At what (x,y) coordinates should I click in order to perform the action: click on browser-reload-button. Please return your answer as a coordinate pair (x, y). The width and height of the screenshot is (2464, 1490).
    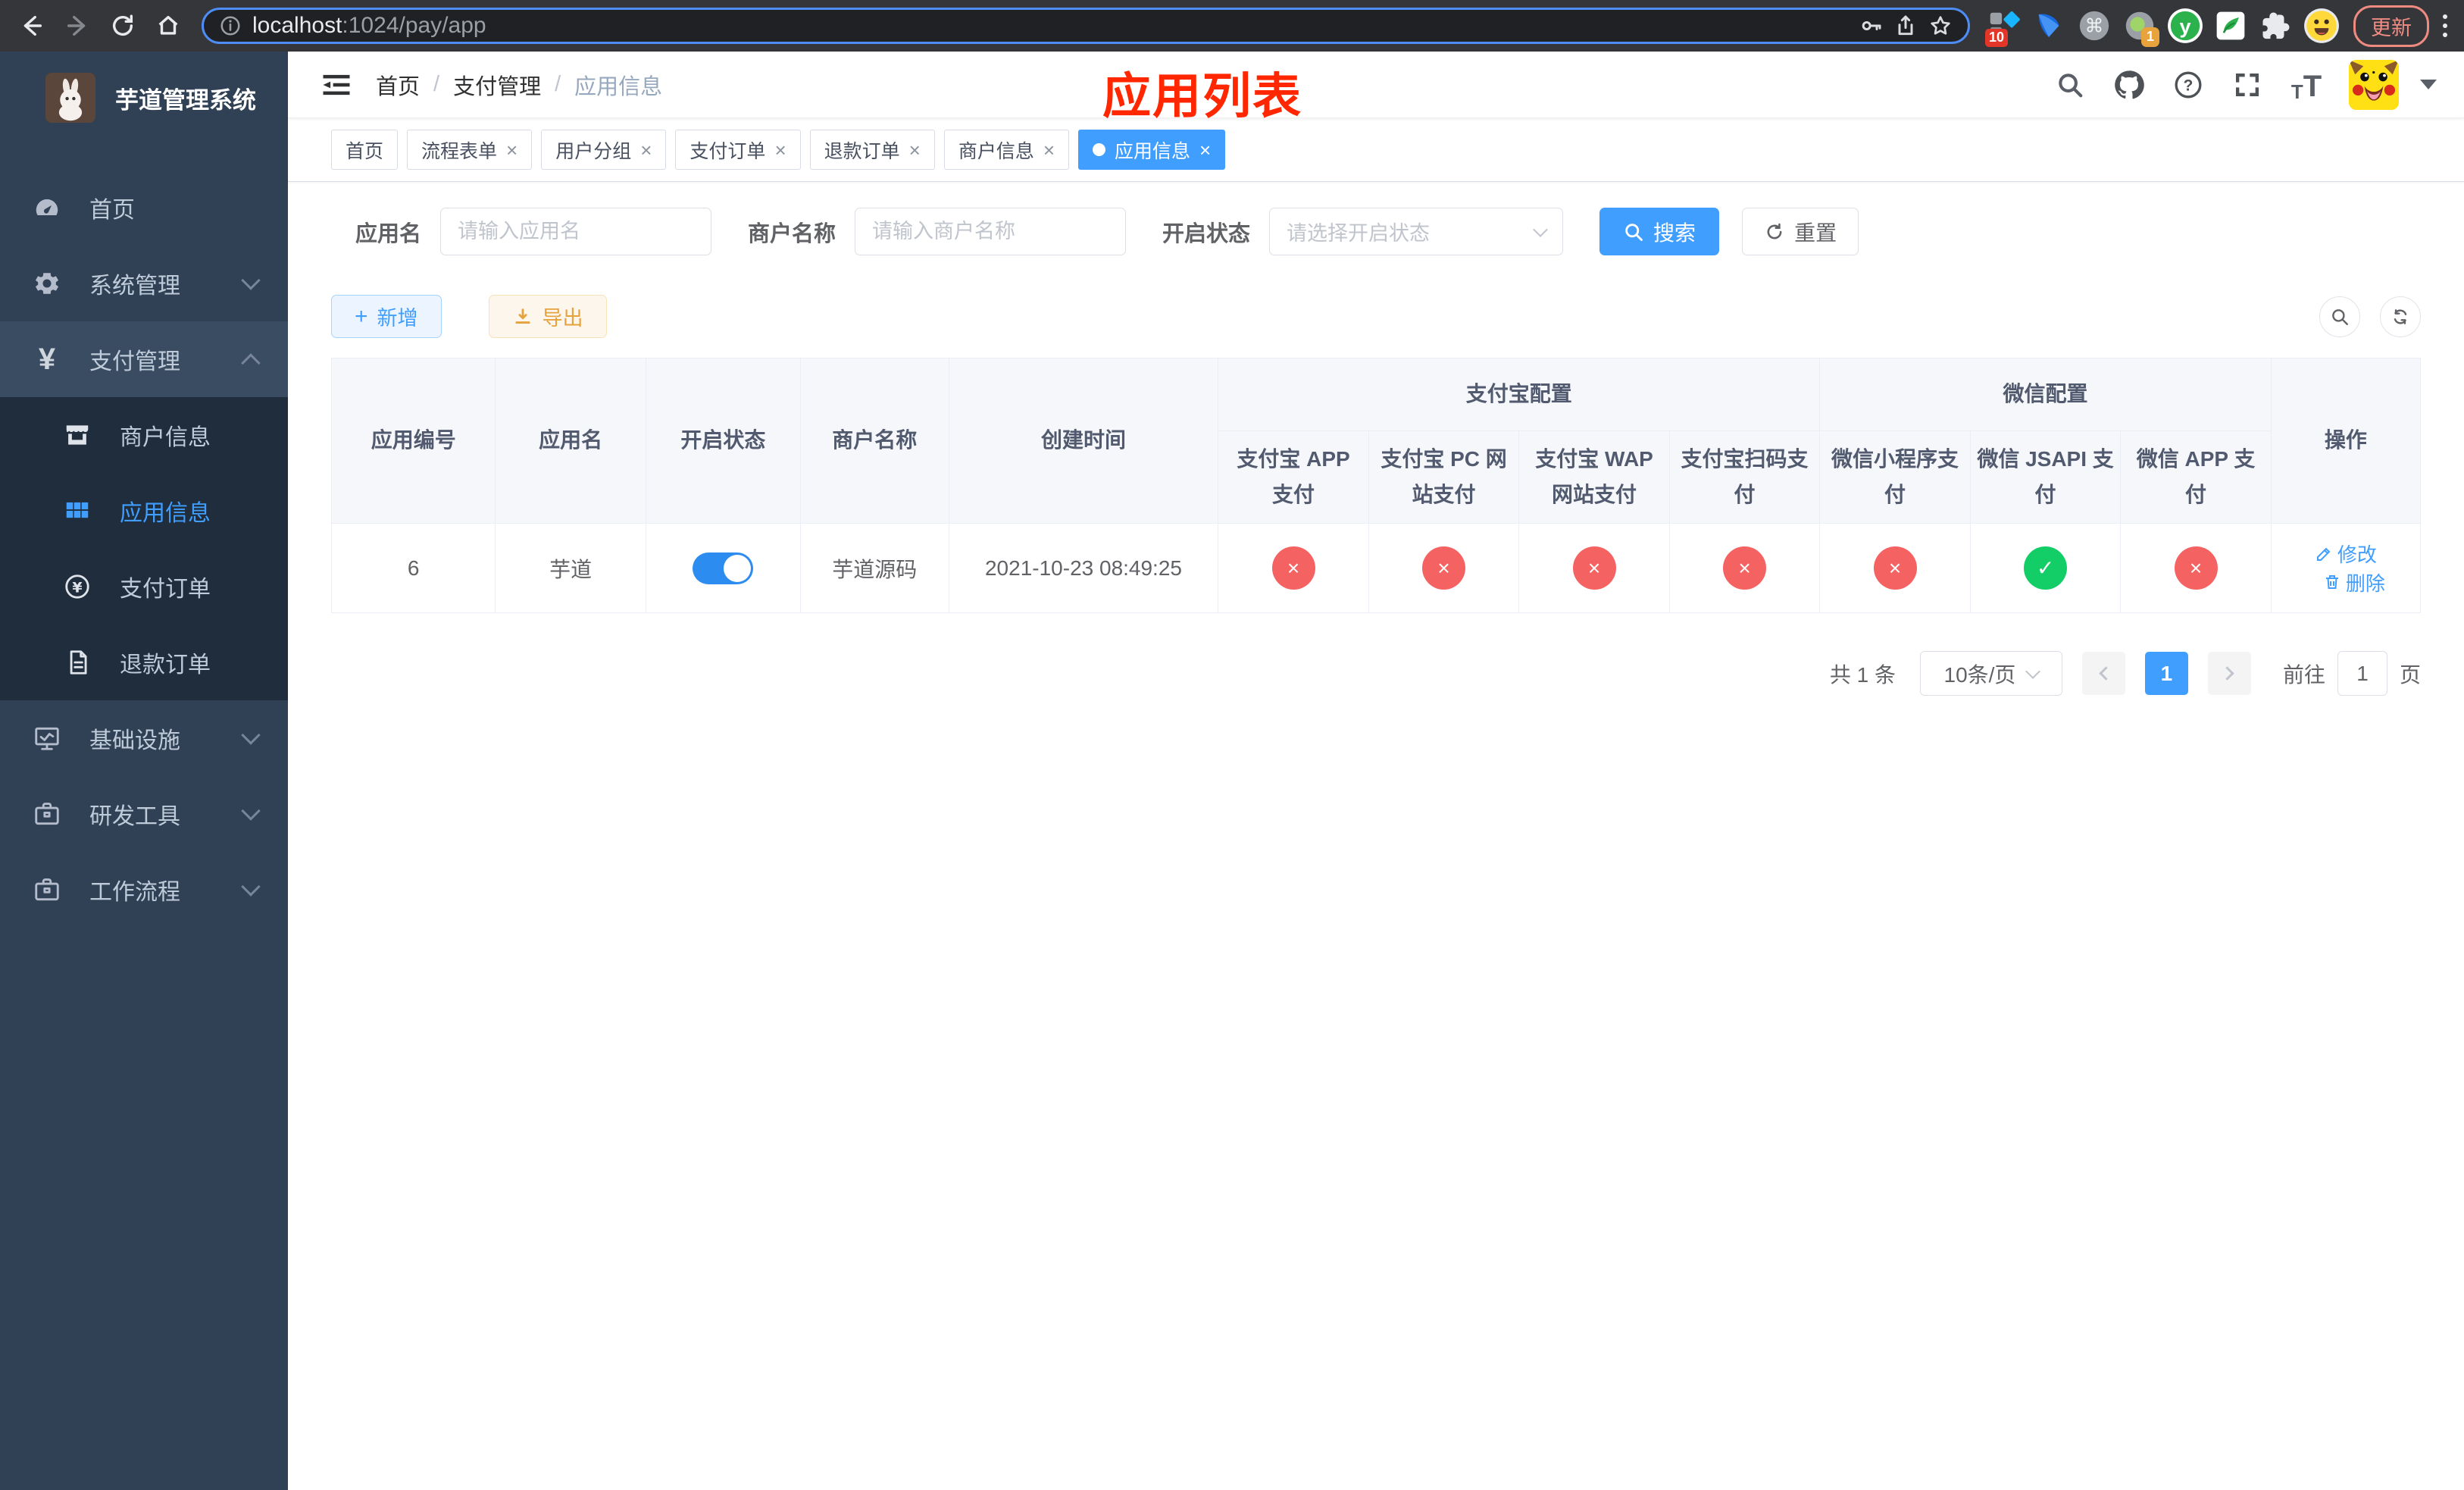
    Looking at the image, I should click on (122, 26).